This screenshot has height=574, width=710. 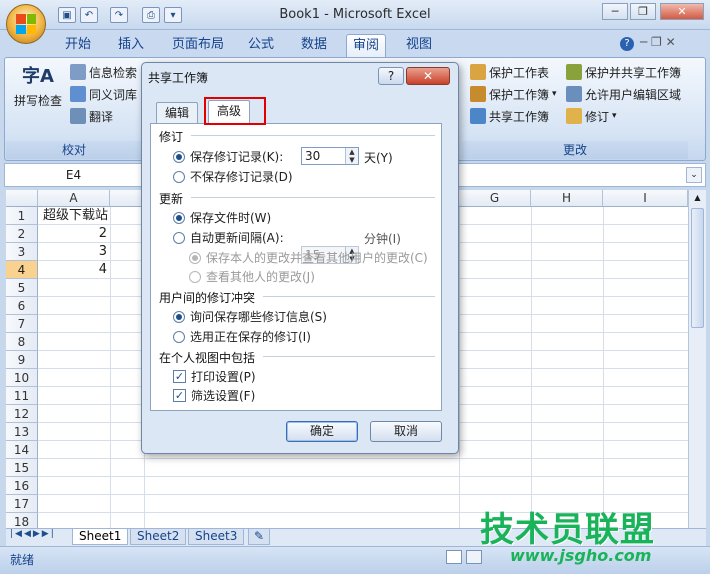 What do you see at coordinates (351, 156) in the screenshot?
I see `stepper-arrows-icon: ▲ ▼` at bounding box center [351, 156].